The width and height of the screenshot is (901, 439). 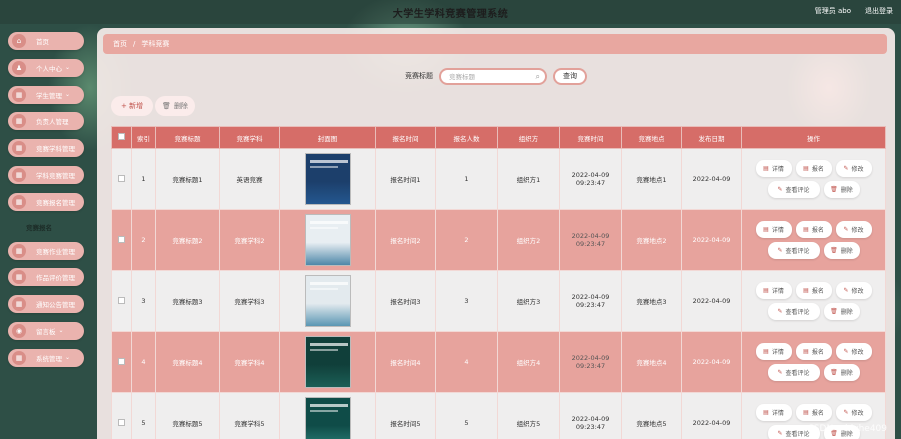 I want to click on cell-organizer: 组织方3, so click(x=528, y=301).